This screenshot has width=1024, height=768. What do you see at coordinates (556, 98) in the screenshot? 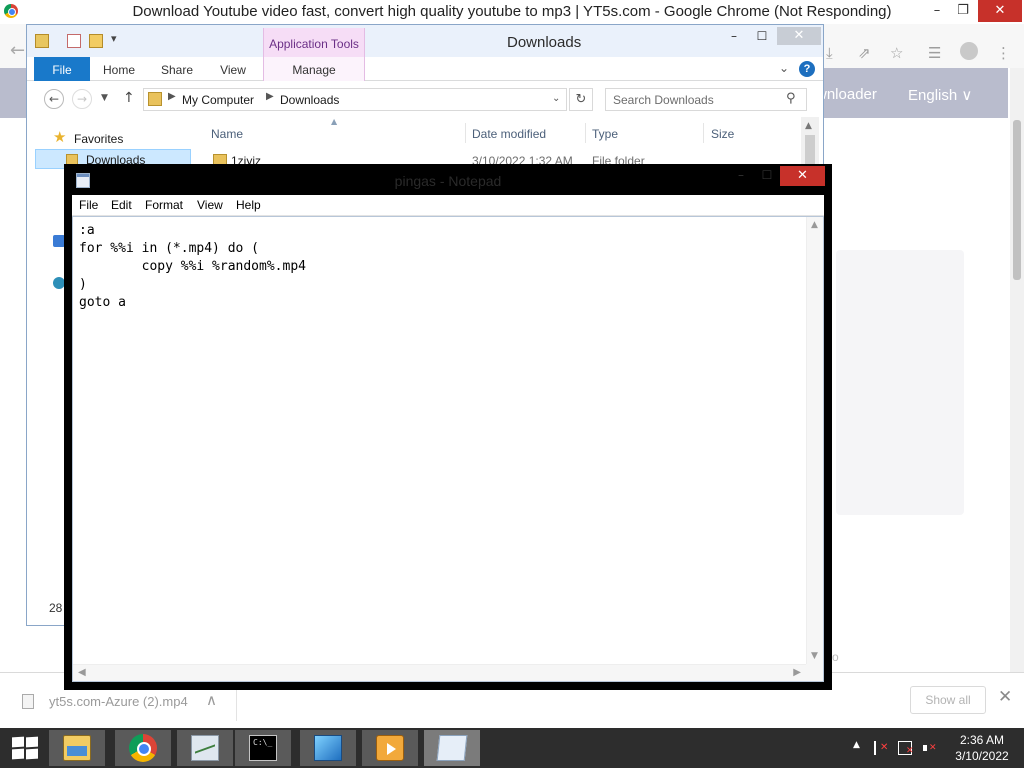
I see `address-dropdown-icon: ⌄` at bounding box center [556, 98].